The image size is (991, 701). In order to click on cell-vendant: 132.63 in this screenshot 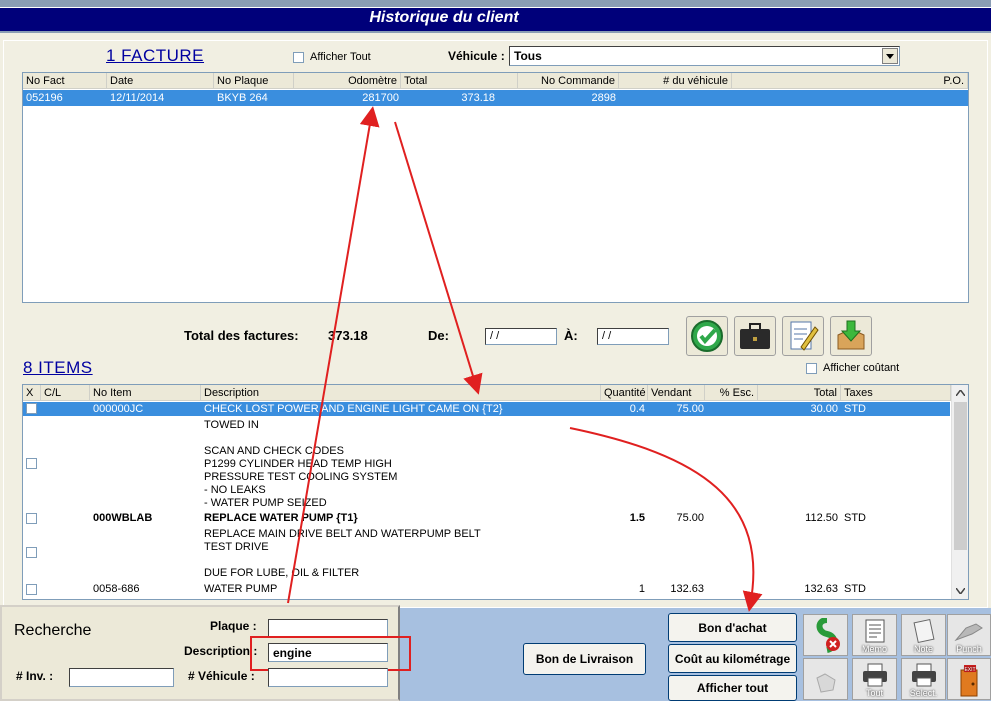, I will do `click(687, 589)`.